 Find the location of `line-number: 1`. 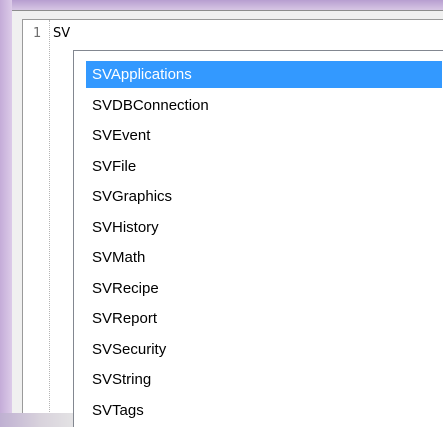

line-number: 1 is located at coordinates (37, 33).